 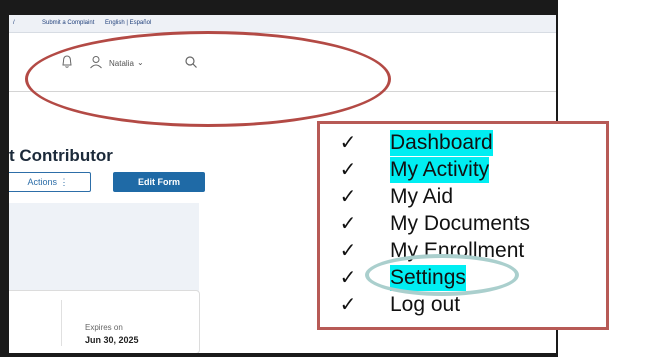 What do you see at coordinates (422, 196) in the screenshot?
I see `menu-item-label: My Aid` at bounding box center [422, 196].